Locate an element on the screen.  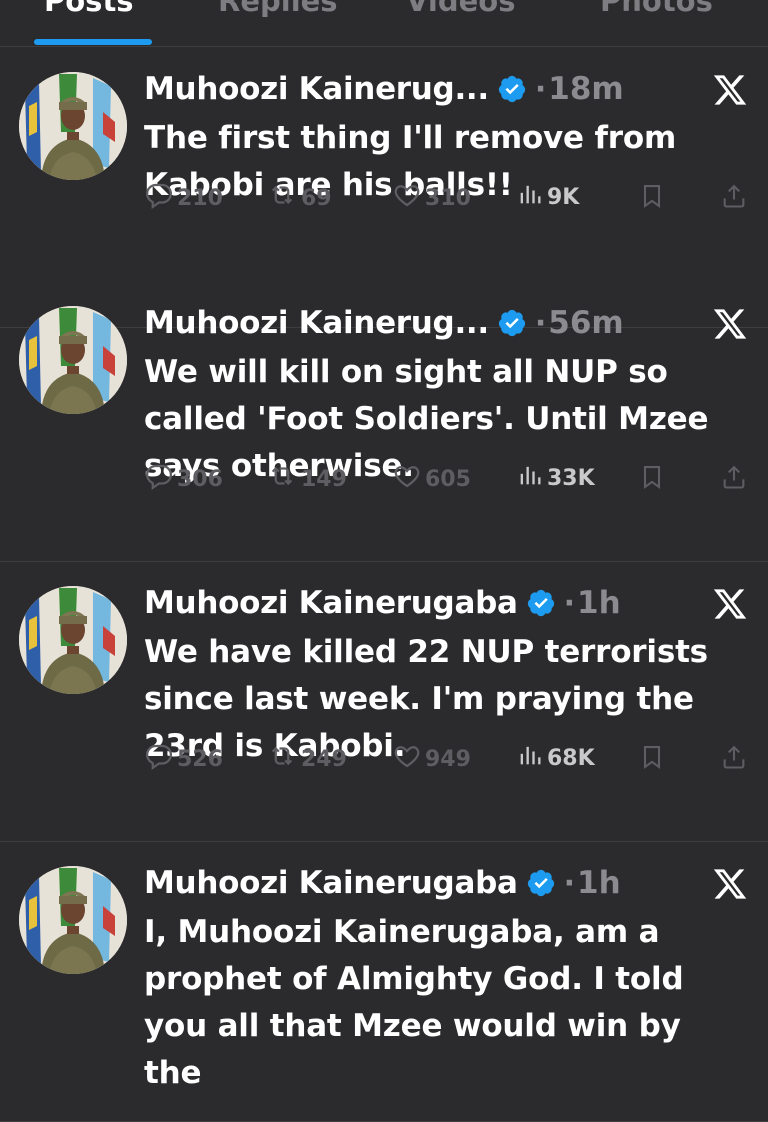
reply-button: 210 is located at coordinates (183, 198).